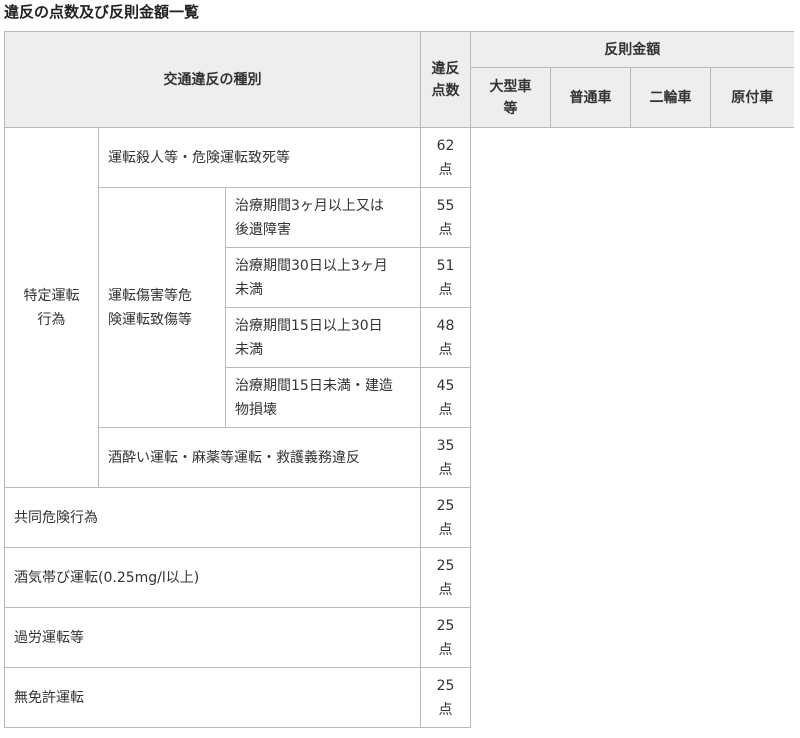 The image size is (800, 738). I want to click on page-title: 違反の点数及び反則金額一覧, so click(102, 12).